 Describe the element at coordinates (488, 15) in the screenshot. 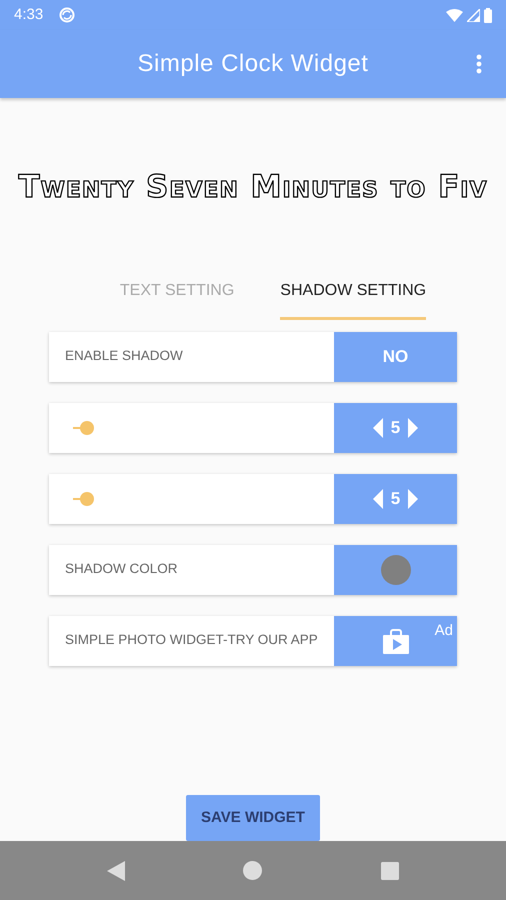

I see `battery-icon` at that location.